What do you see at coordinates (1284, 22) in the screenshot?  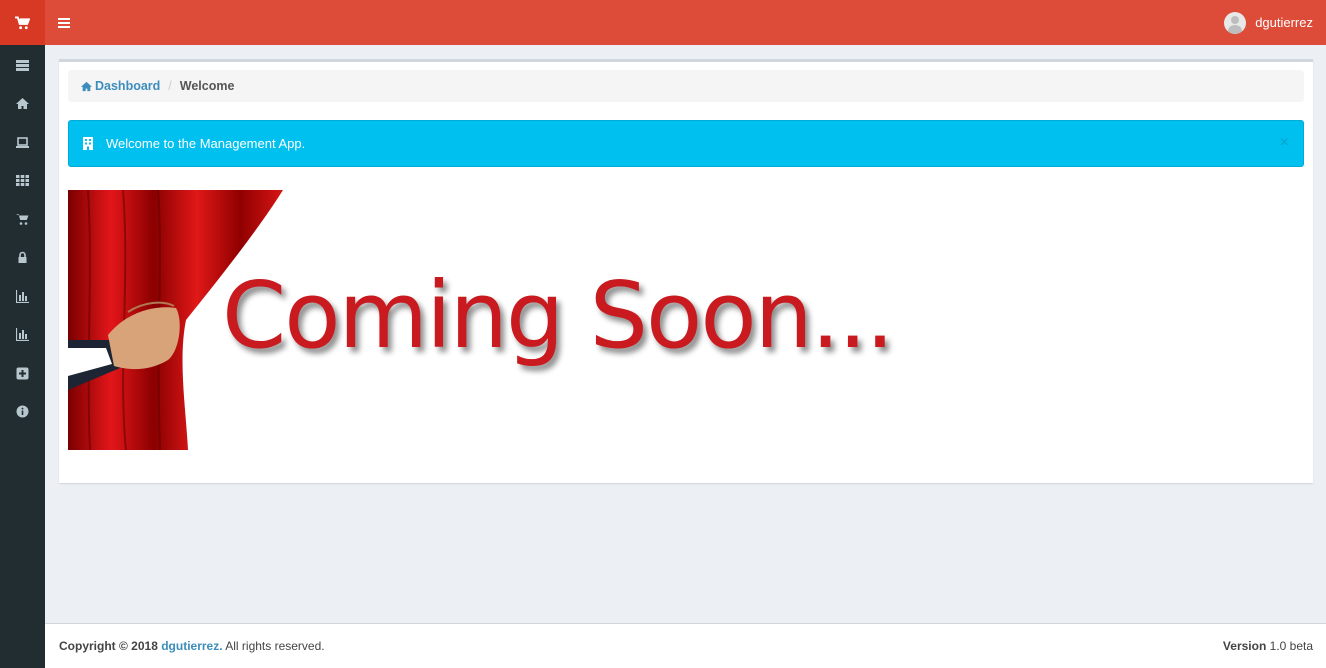 I see `username-label: dgutierrez` at bounding box center [1284, 22].